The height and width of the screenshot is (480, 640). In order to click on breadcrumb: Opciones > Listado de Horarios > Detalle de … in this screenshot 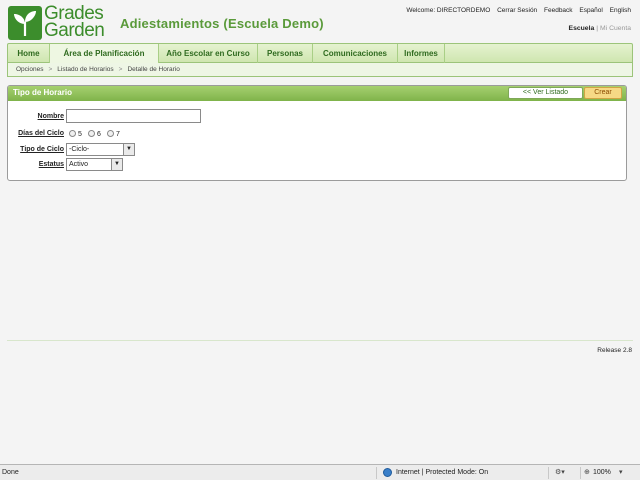, I will do `click(320, 70)`.